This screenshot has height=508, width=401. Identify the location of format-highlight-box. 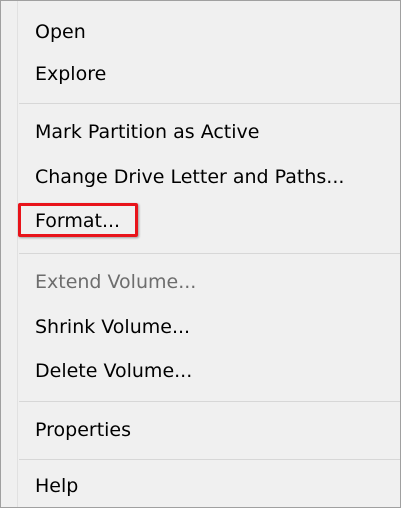
(78, 220).